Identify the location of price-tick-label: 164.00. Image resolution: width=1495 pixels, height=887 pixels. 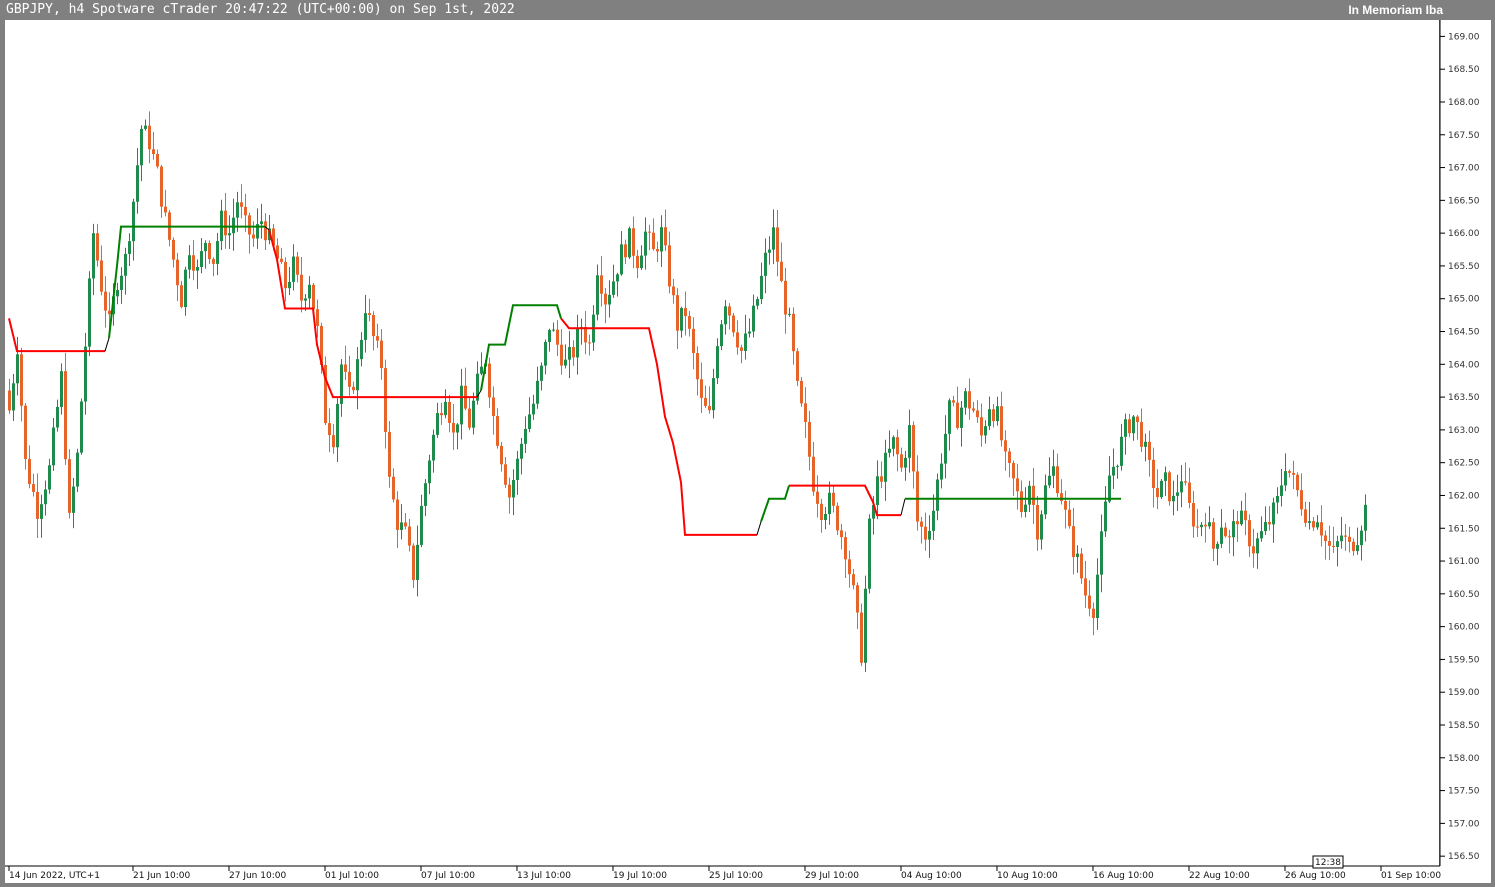
(1464, 365).